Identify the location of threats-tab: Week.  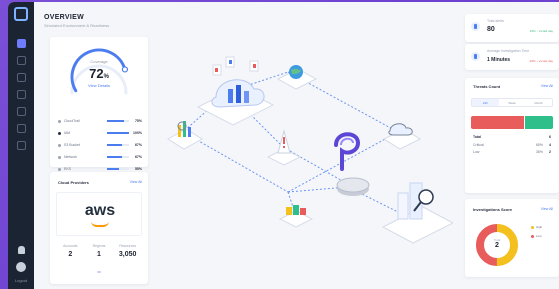
(512, 102).